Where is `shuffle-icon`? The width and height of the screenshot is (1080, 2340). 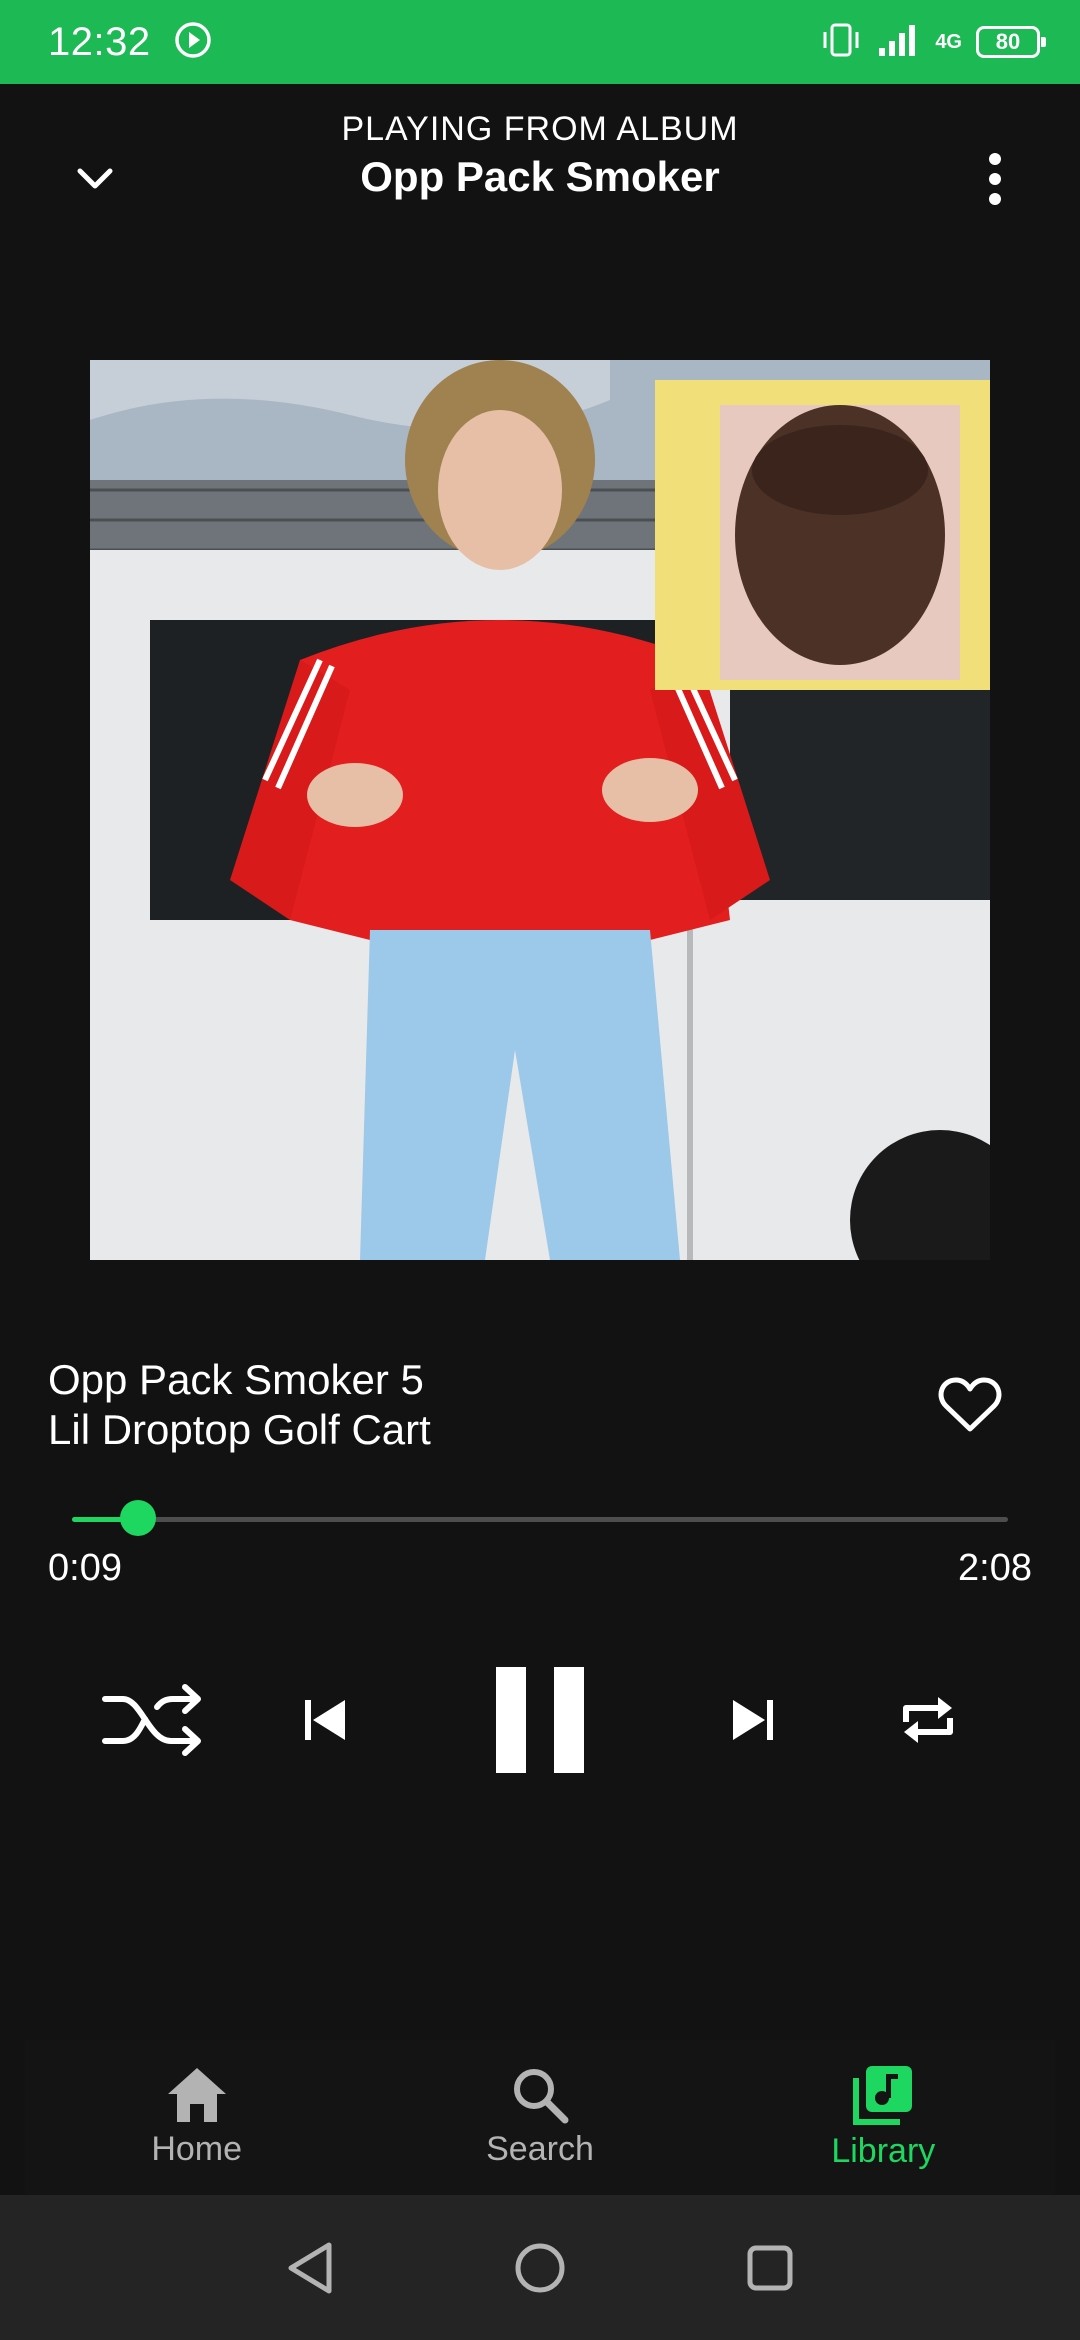 shuffle-icon is located at coordinates (151, 1720).